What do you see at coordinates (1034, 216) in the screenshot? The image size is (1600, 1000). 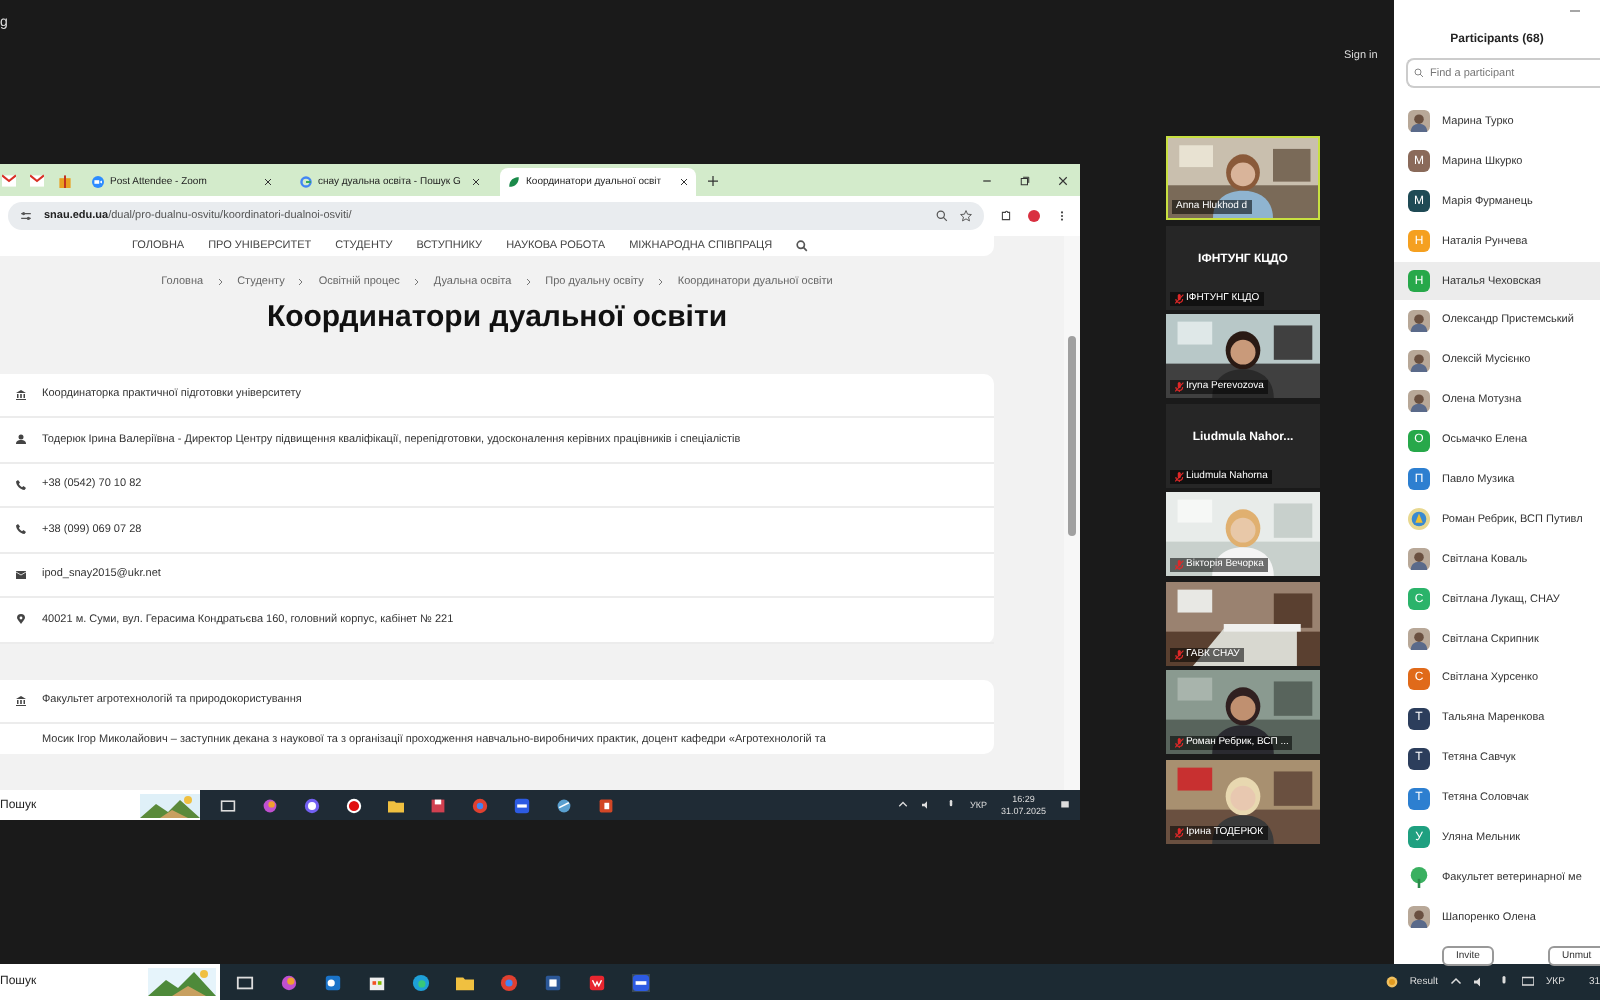 I see `avatar-icon` at bounding box center [1034, 216].